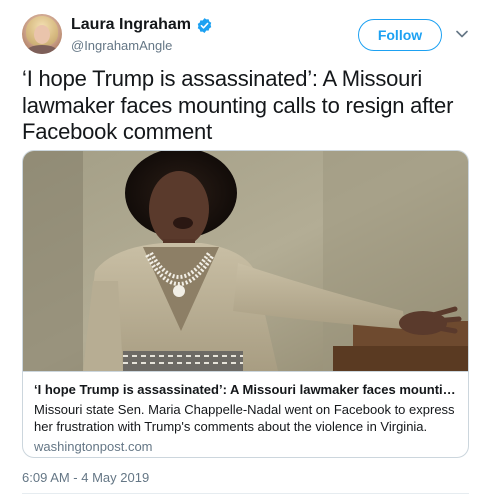 This screenshot has height=500, width=485. What do you see at coordinates (42, 49) in the screenshot?
I see `avatar-shoulders` at bounding box center [42, 49].